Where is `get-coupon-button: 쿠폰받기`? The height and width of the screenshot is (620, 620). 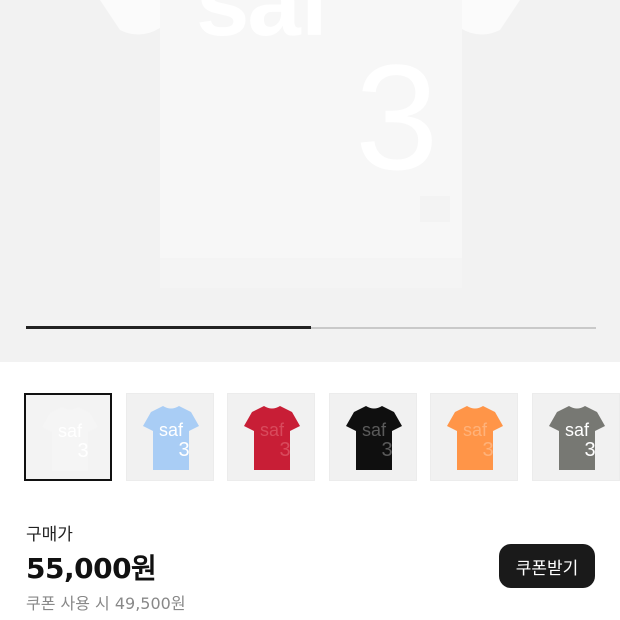 get-coupon-button: 쿠폰받기 is located at coordinates (547, 566).